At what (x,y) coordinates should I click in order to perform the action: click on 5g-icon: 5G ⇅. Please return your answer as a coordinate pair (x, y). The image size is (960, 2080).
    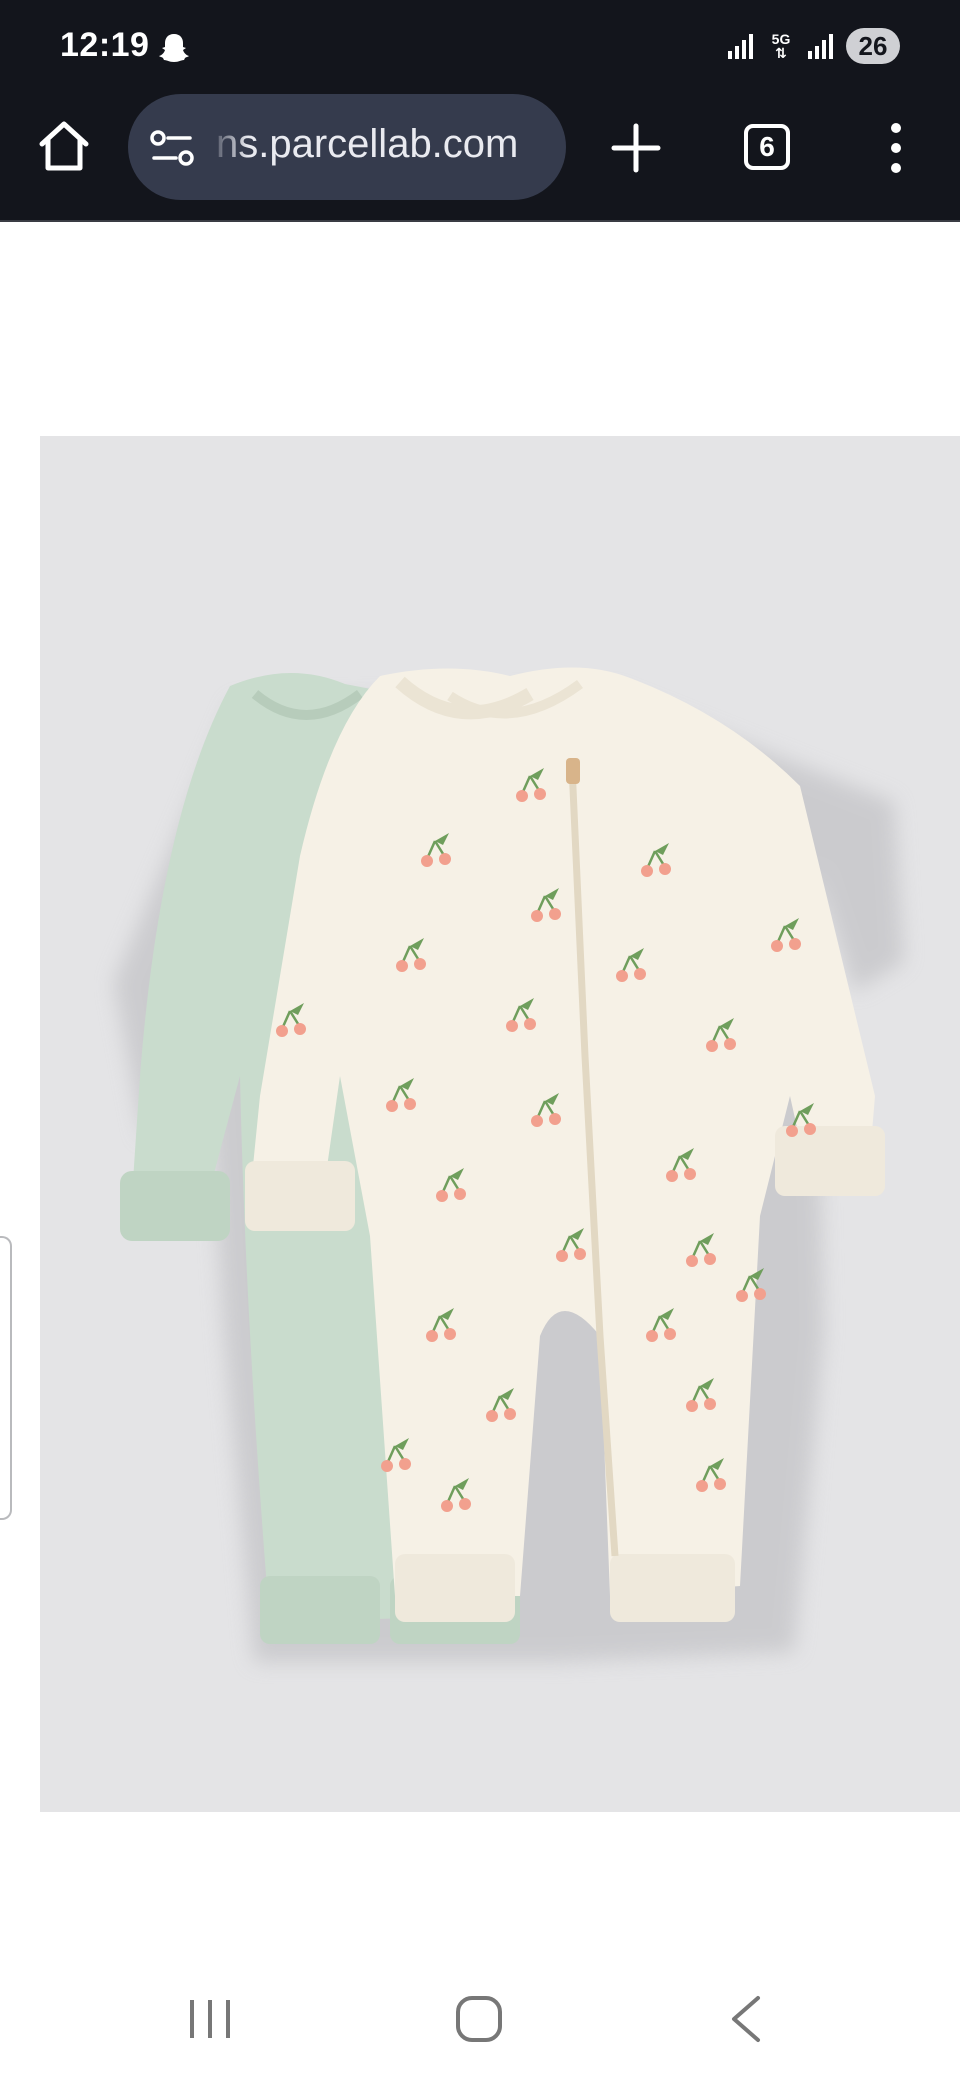
    Looking at the image, I should click on (781, 46).